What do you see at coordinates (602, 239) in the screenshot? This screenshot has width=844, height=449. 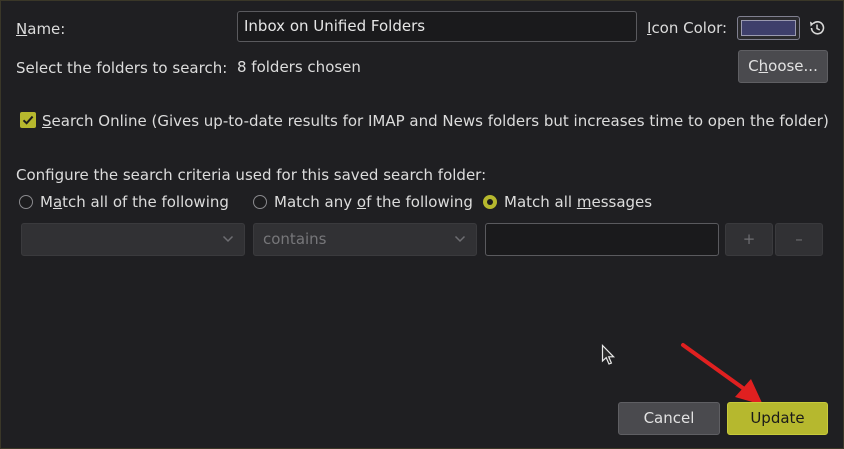 I see `rule-value-input` at bounding box center [602, 239].